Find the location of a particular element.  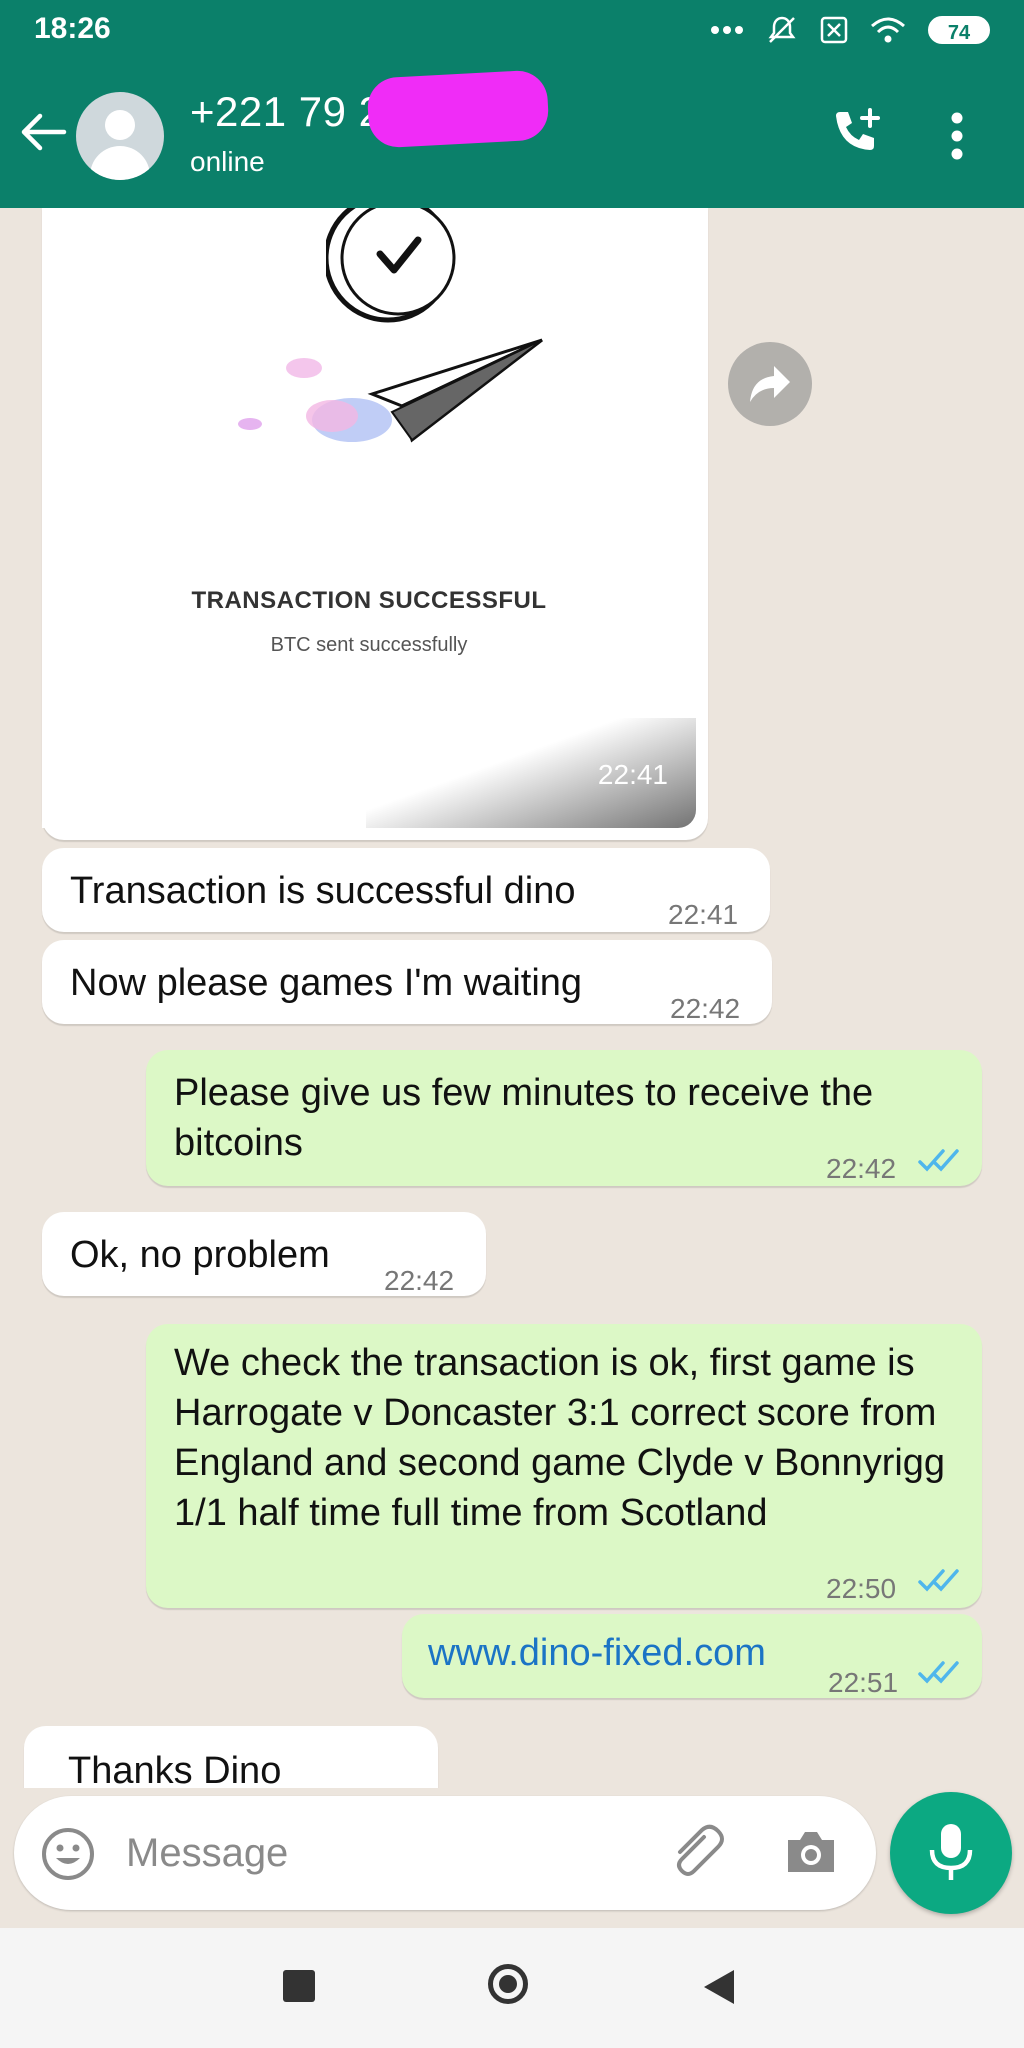

avatar-body-shape is located at coordinates (120, 163).